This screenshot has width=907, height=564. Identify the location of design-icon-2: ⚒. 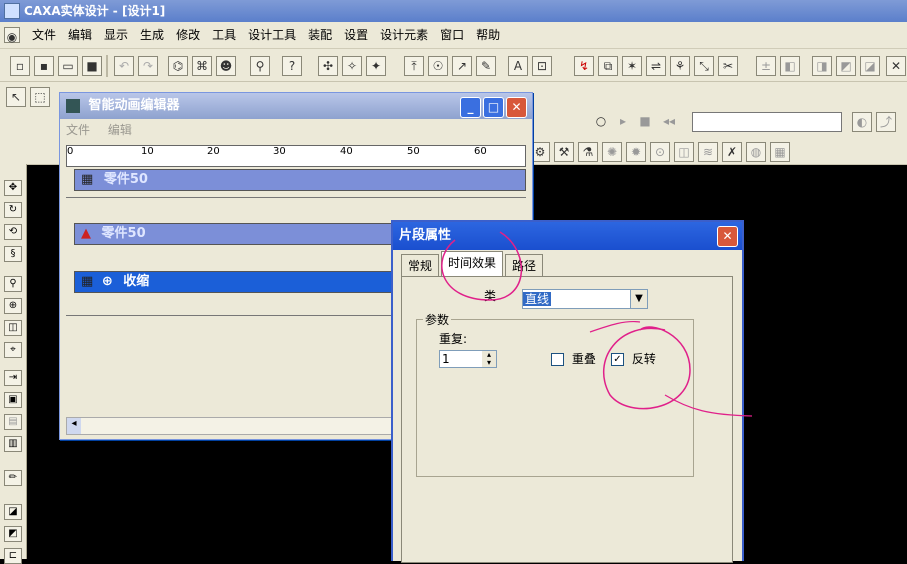
(564, 152).